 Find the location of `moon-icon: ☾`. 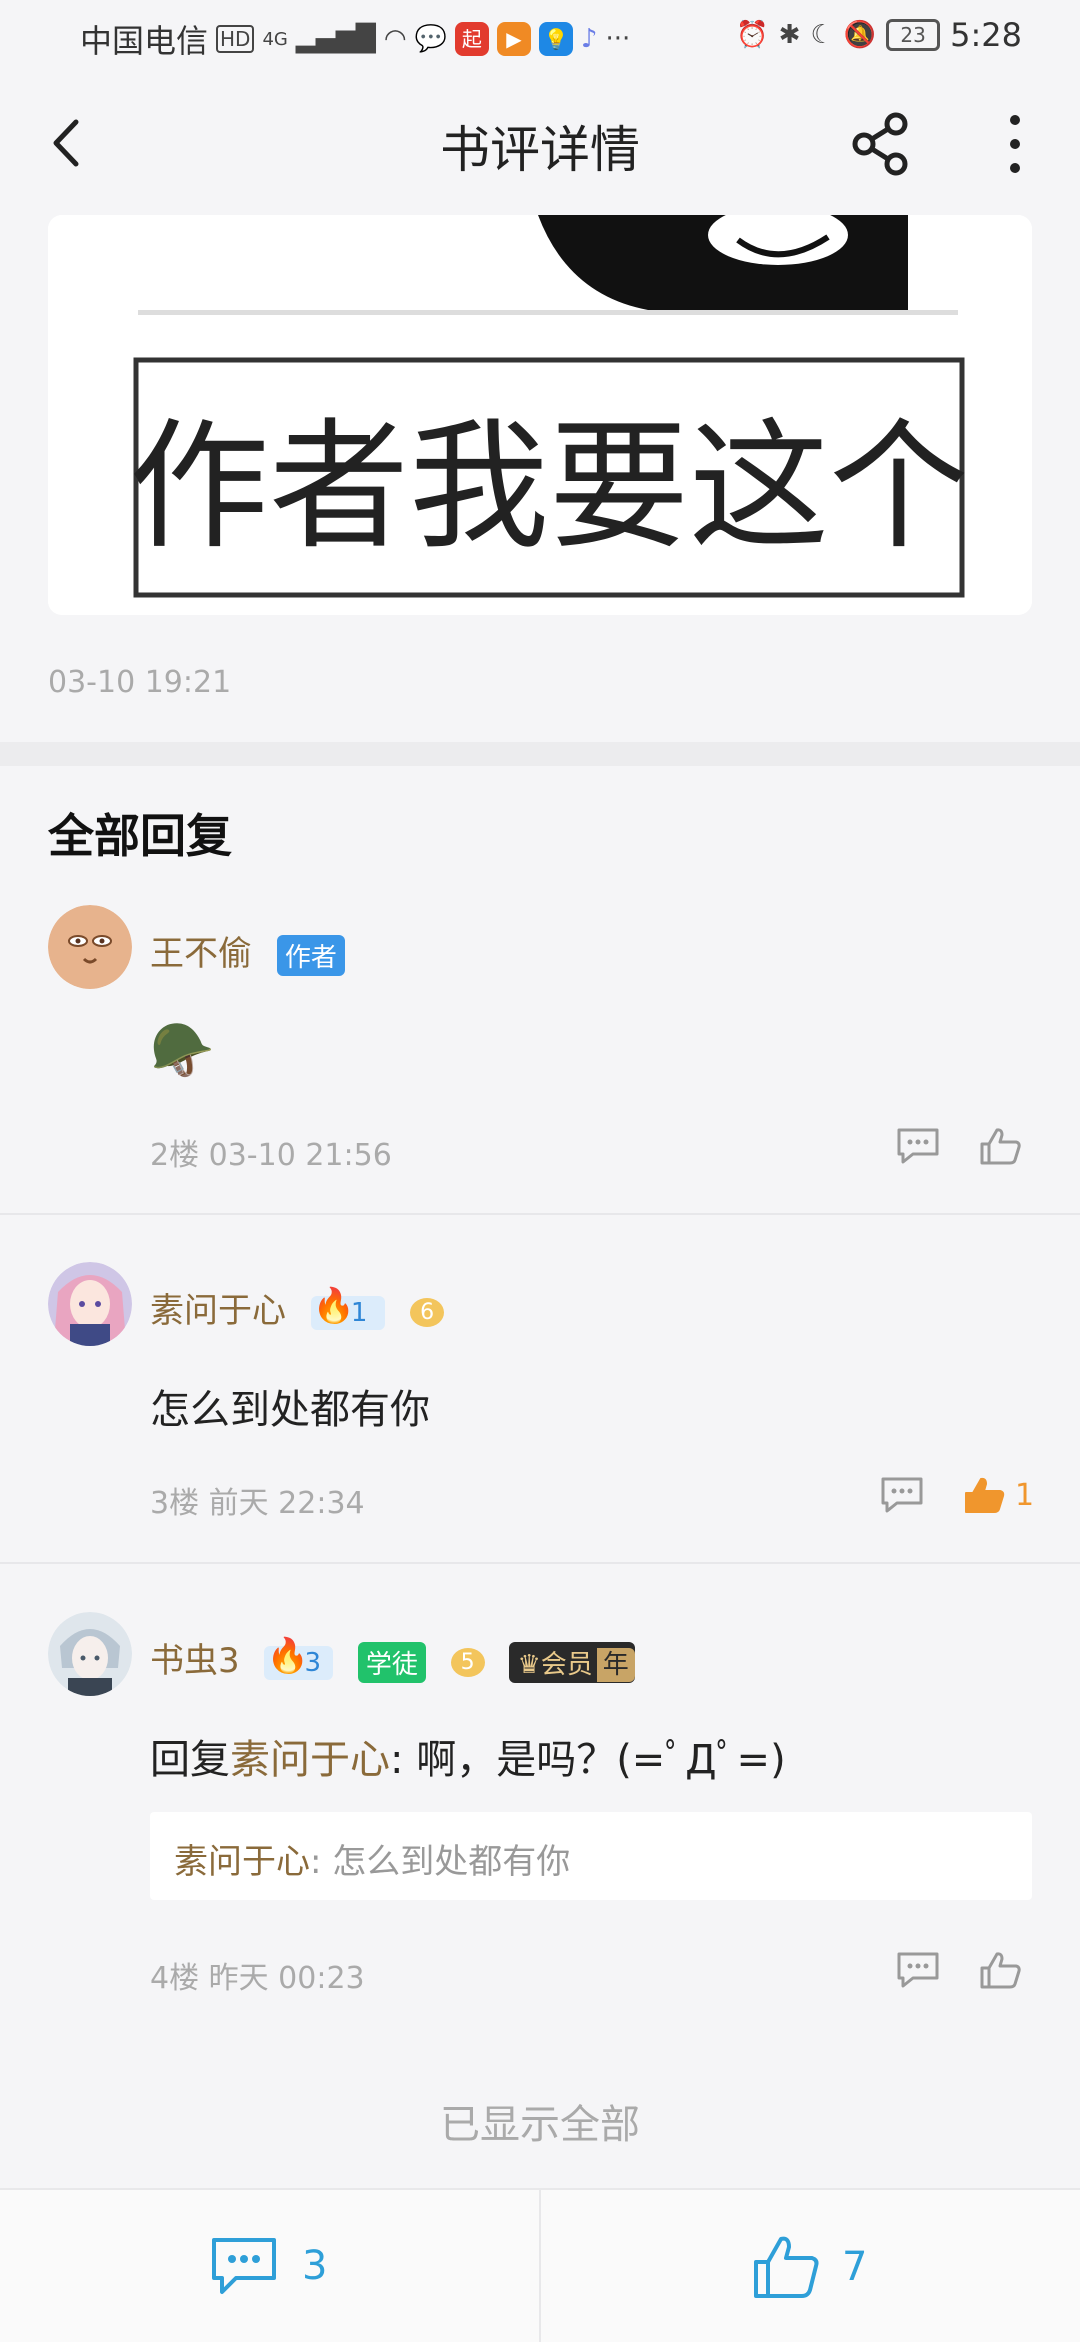

moon-icon: ☾ is located at coordinates (822, 35).